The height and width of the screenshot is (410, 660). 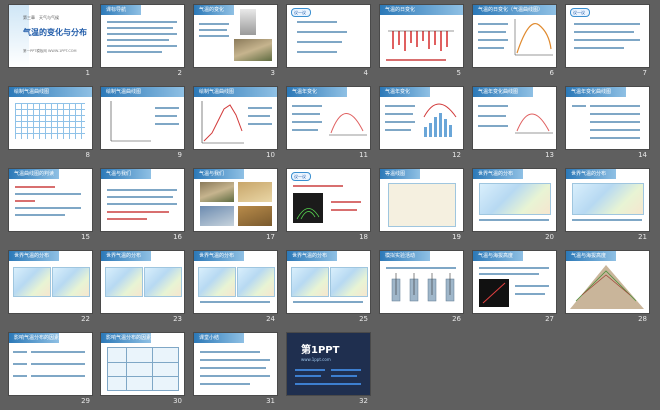 I want to click on slide-thumbnail-7: 议一议, so click(x=607, y=36).